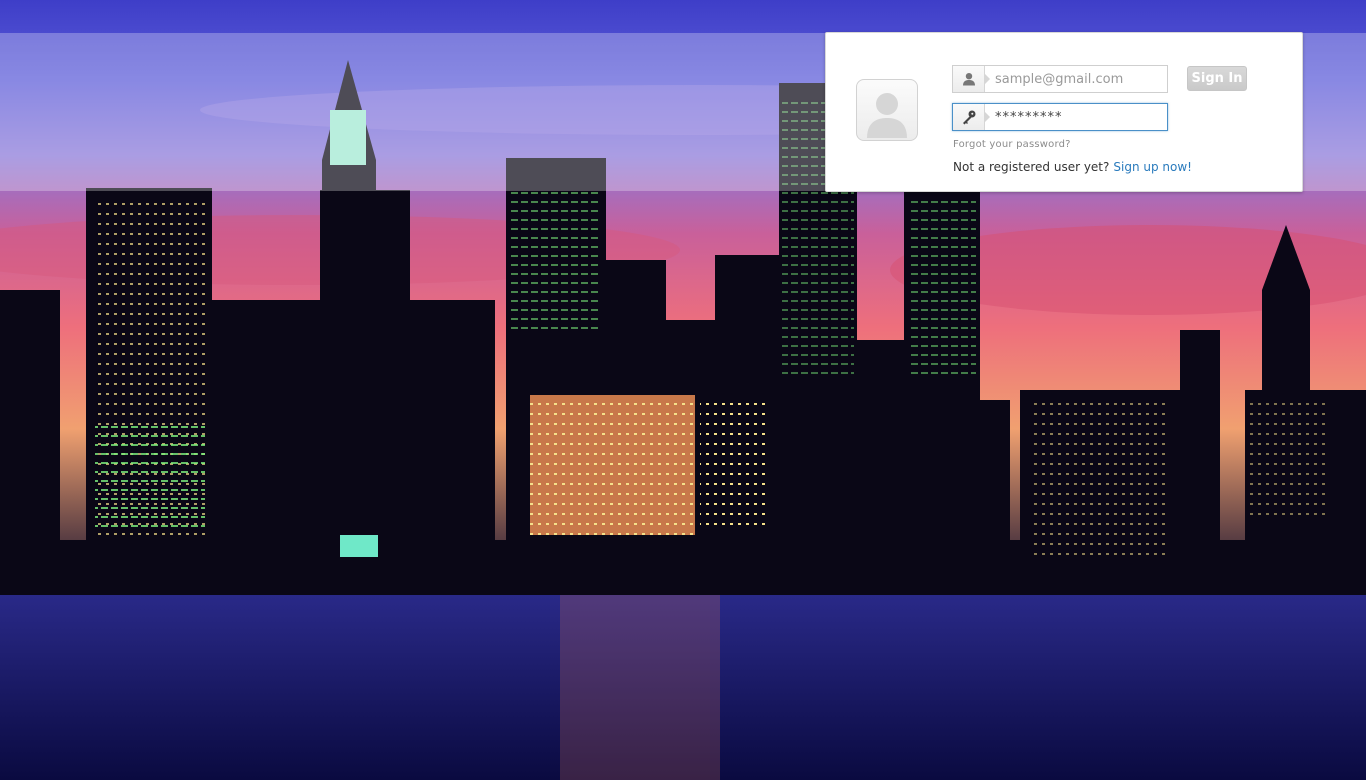 The width and height of the screenshot is (1366, 780). I want to click on person-icon, so click(971, 79).